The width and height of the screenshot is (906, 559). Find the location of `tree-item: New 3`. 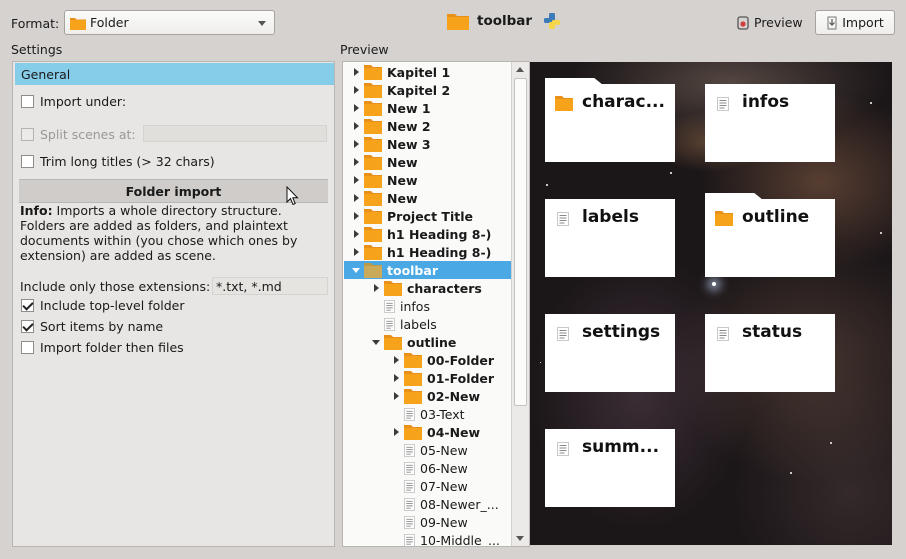

tree-item: New 3 is located at coordinates (427, 144).